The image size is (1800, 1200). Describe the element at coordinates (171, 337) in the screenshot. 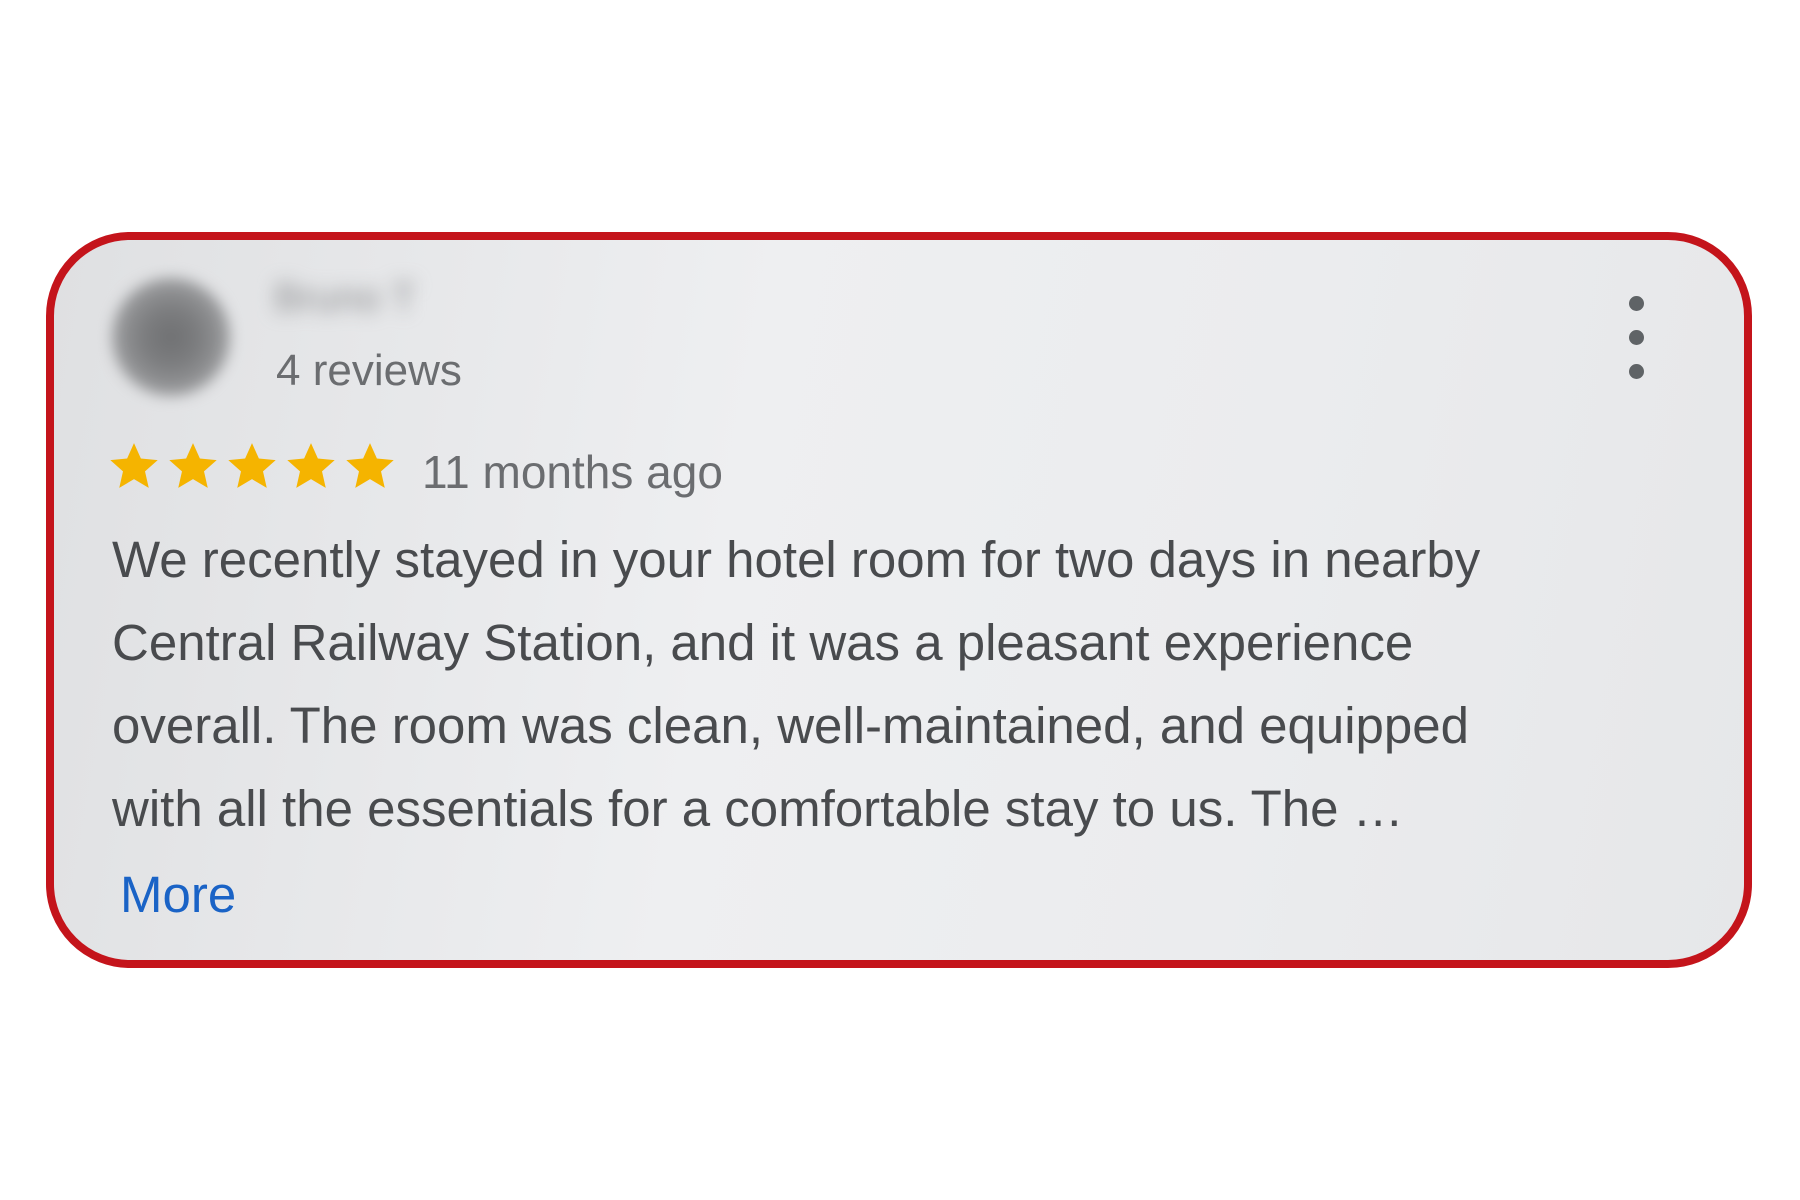

I see `avatar` at that location.